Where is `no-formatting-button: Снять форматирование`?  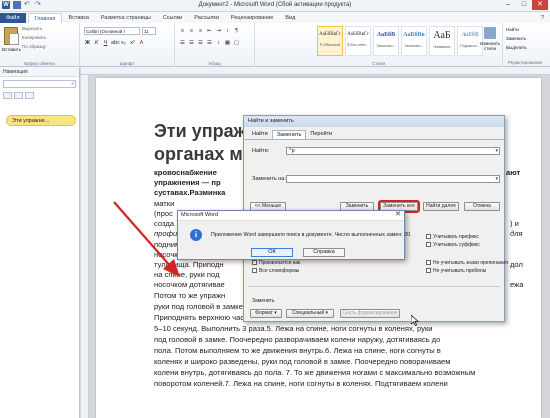
no-formatting-button: Снять форматирование is located at coordinates (370, 313).